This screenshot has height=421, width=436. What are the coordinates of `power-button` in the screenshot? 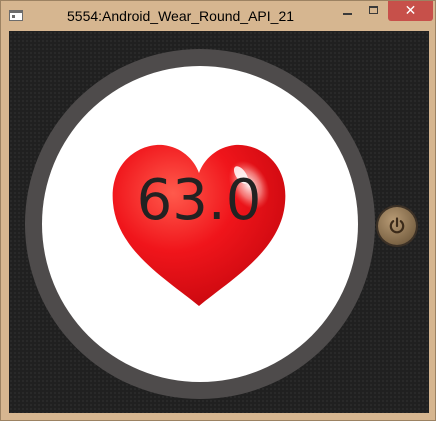 It's located at (397, 226).